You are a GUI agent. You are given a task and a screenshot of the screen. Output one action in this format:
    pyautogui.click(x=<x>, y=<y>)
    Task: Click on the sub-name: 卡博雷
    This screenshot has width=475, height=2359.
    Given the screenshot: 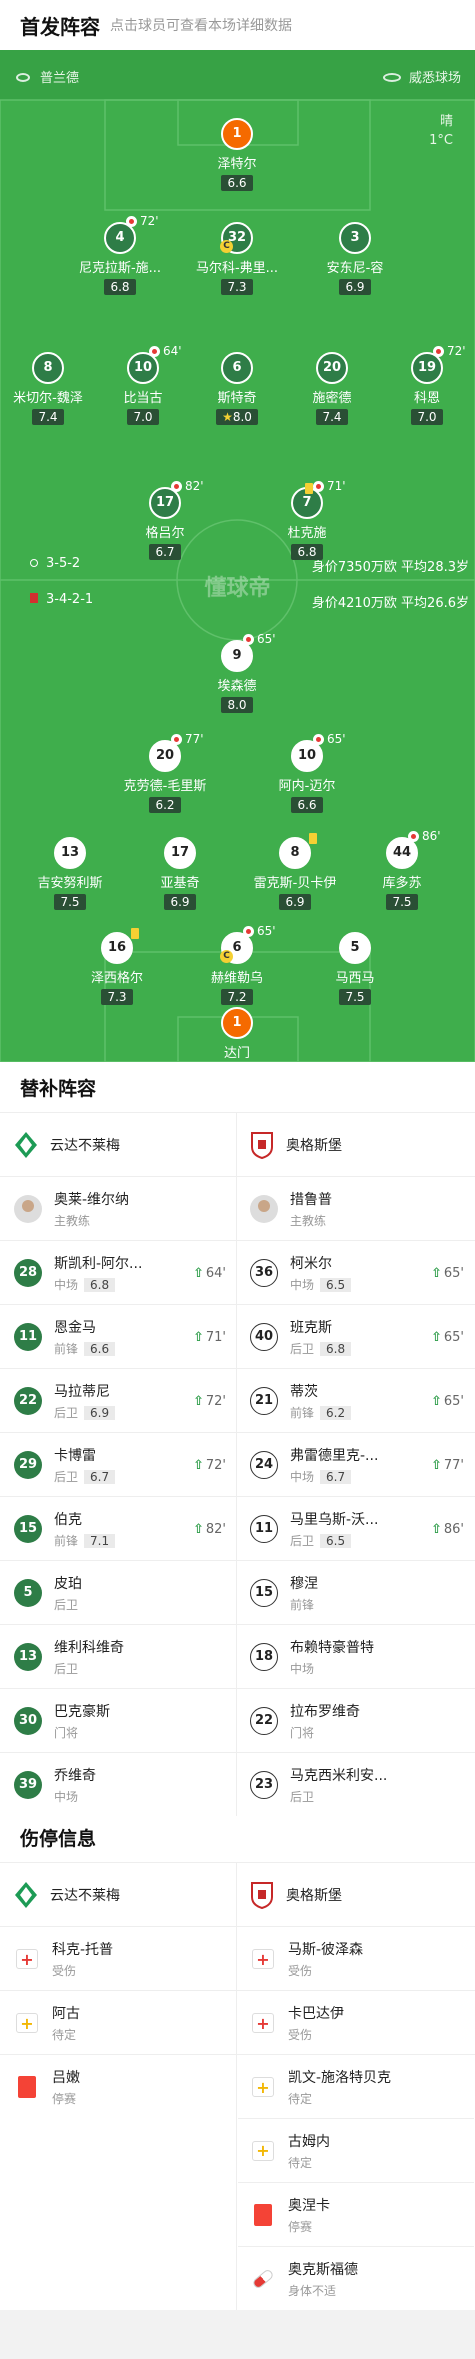 What is the action you would take?
    pyautogui.click(x=75, y=1456)
    